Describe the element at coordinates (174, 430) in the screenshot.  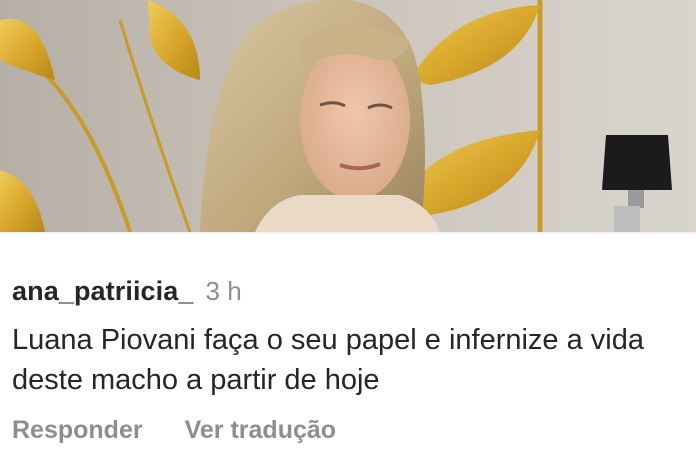
I see `comment-actions: Responder Ver tradução` at that location.